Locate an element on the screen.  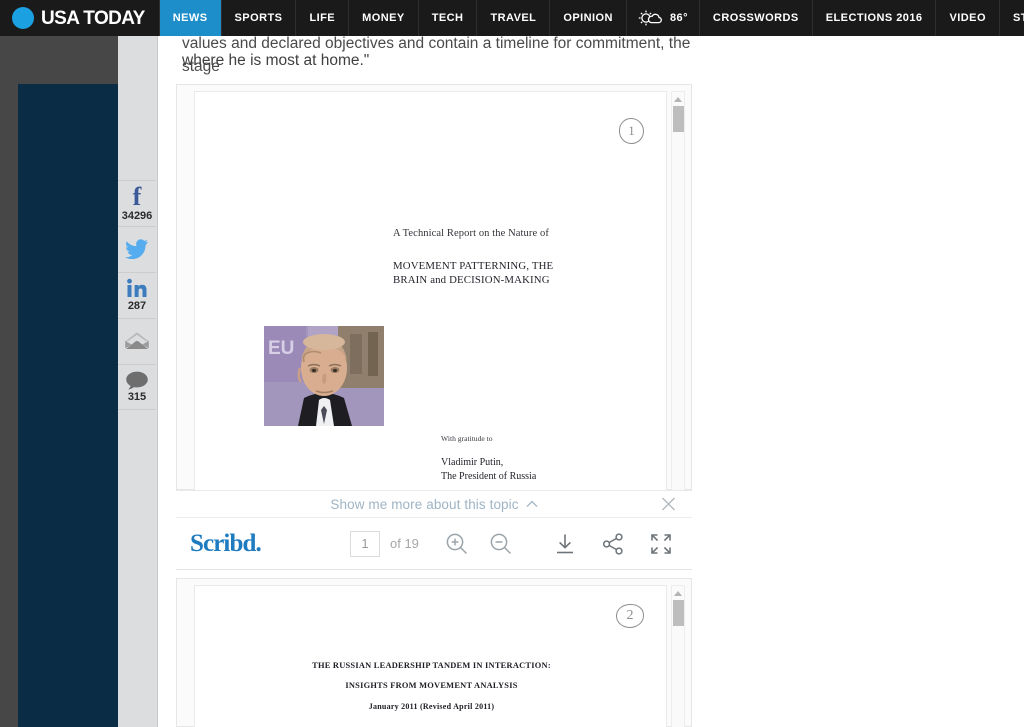
zoom-in-icon is located at coordinates (456, 543).